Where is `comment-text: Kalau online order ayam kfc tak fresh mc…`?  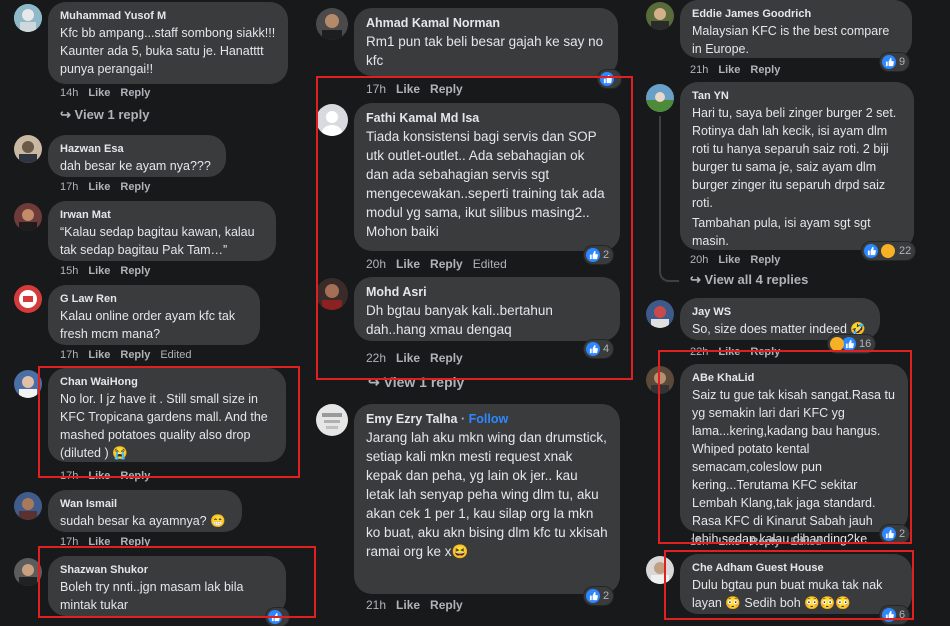 comment-text: Kalau online order ayam kfc tak fresh mc… is located at coordinates (148, 325).